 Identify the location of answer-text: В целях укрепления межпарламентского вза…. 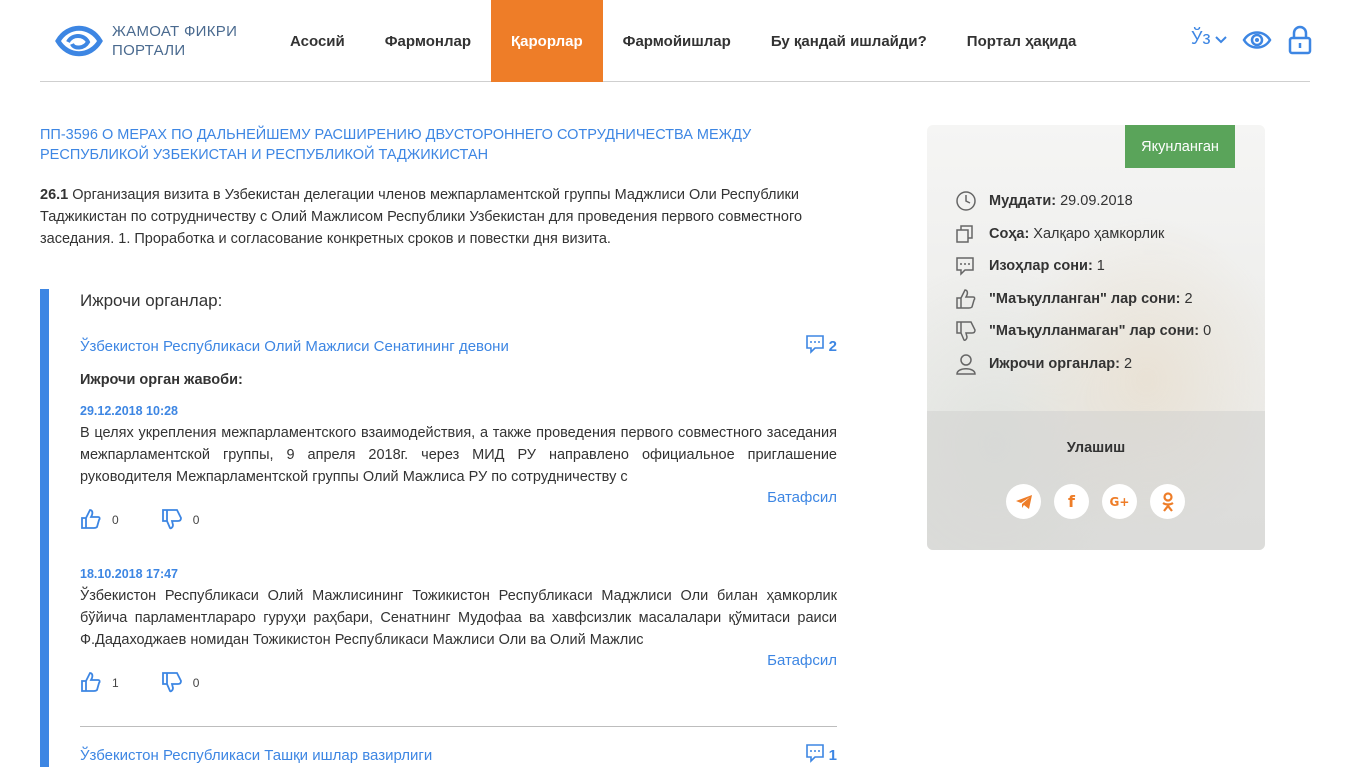
(458, 455).